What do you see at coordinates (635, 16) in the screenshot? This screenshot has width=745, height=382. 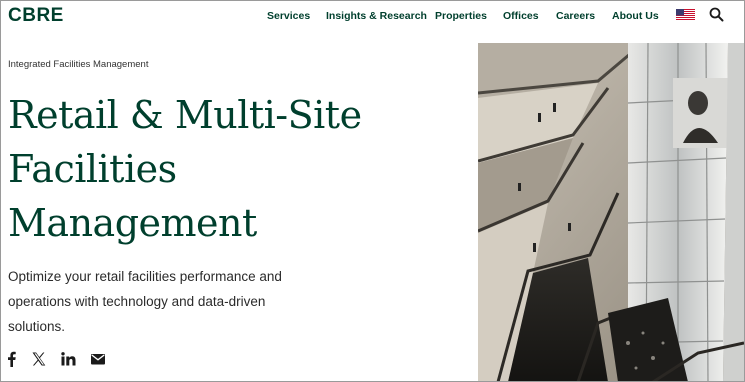 I see `nav-about-us: About Us` at bounding box center [635, 16].